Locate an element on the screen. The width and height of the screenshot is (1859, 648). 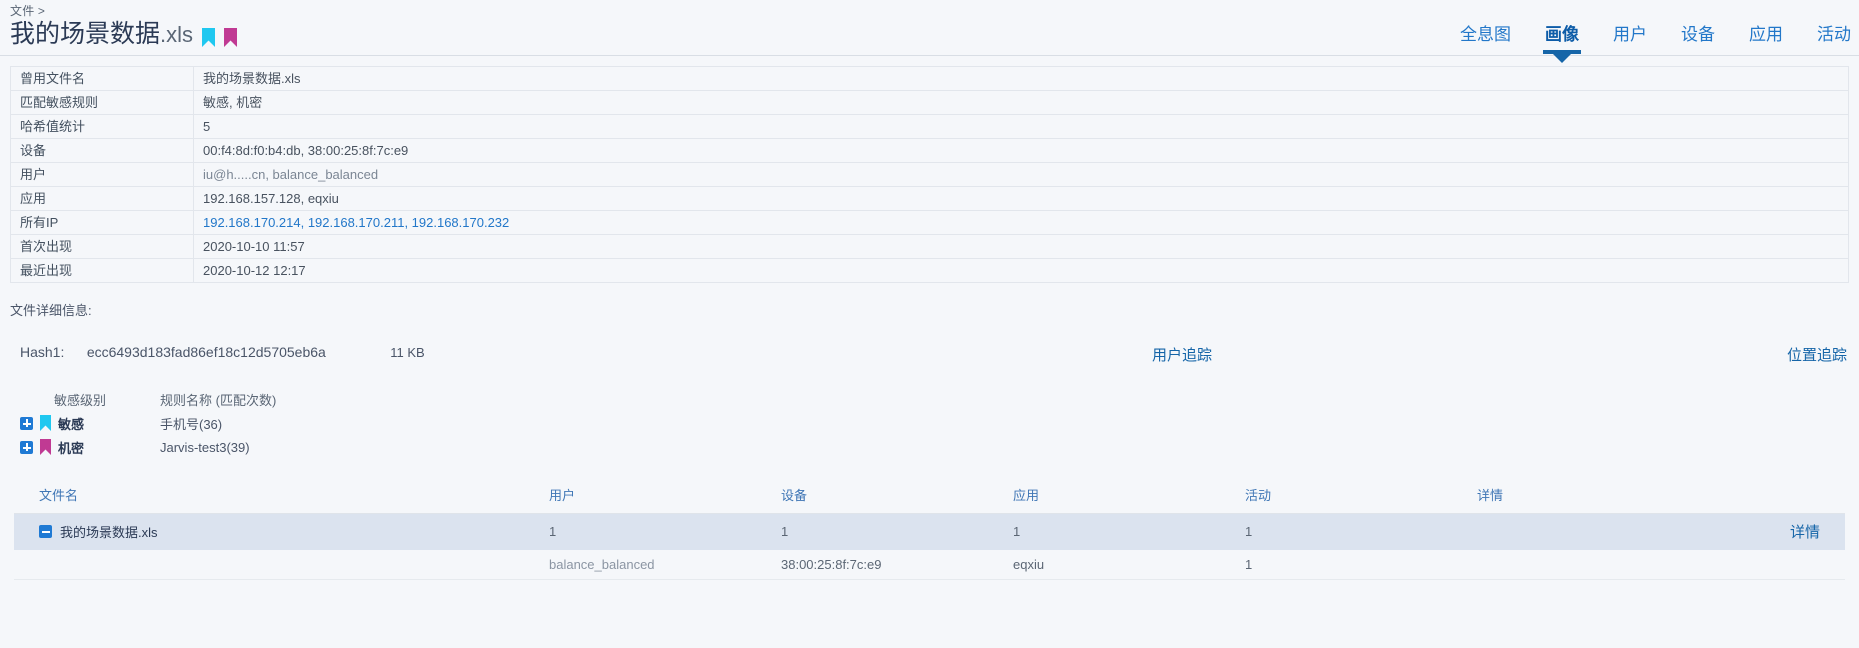
row-detail-cell: 详情 is located at coordinates (1661, 531).